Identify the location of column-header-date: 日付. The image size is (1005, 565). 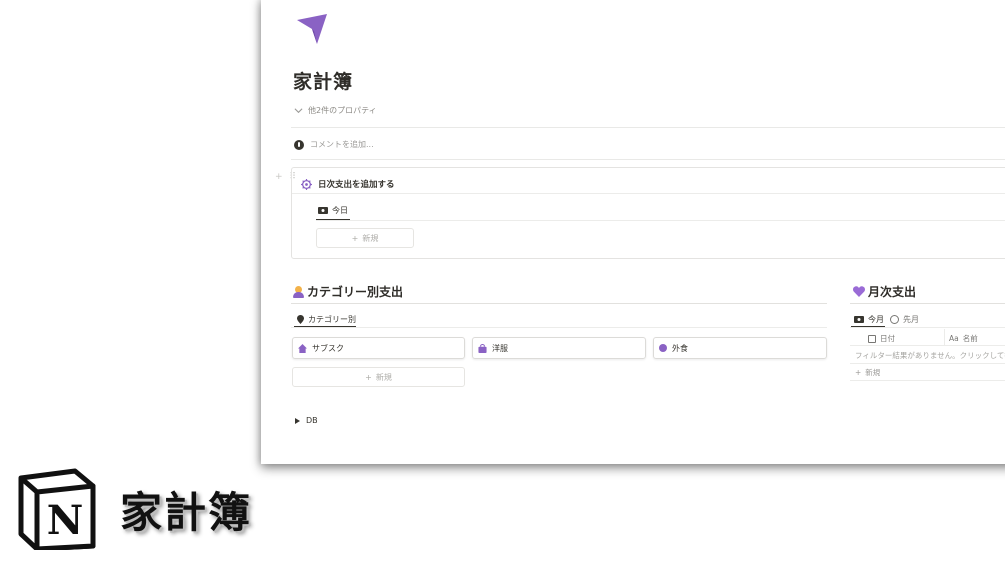
(881, 338).